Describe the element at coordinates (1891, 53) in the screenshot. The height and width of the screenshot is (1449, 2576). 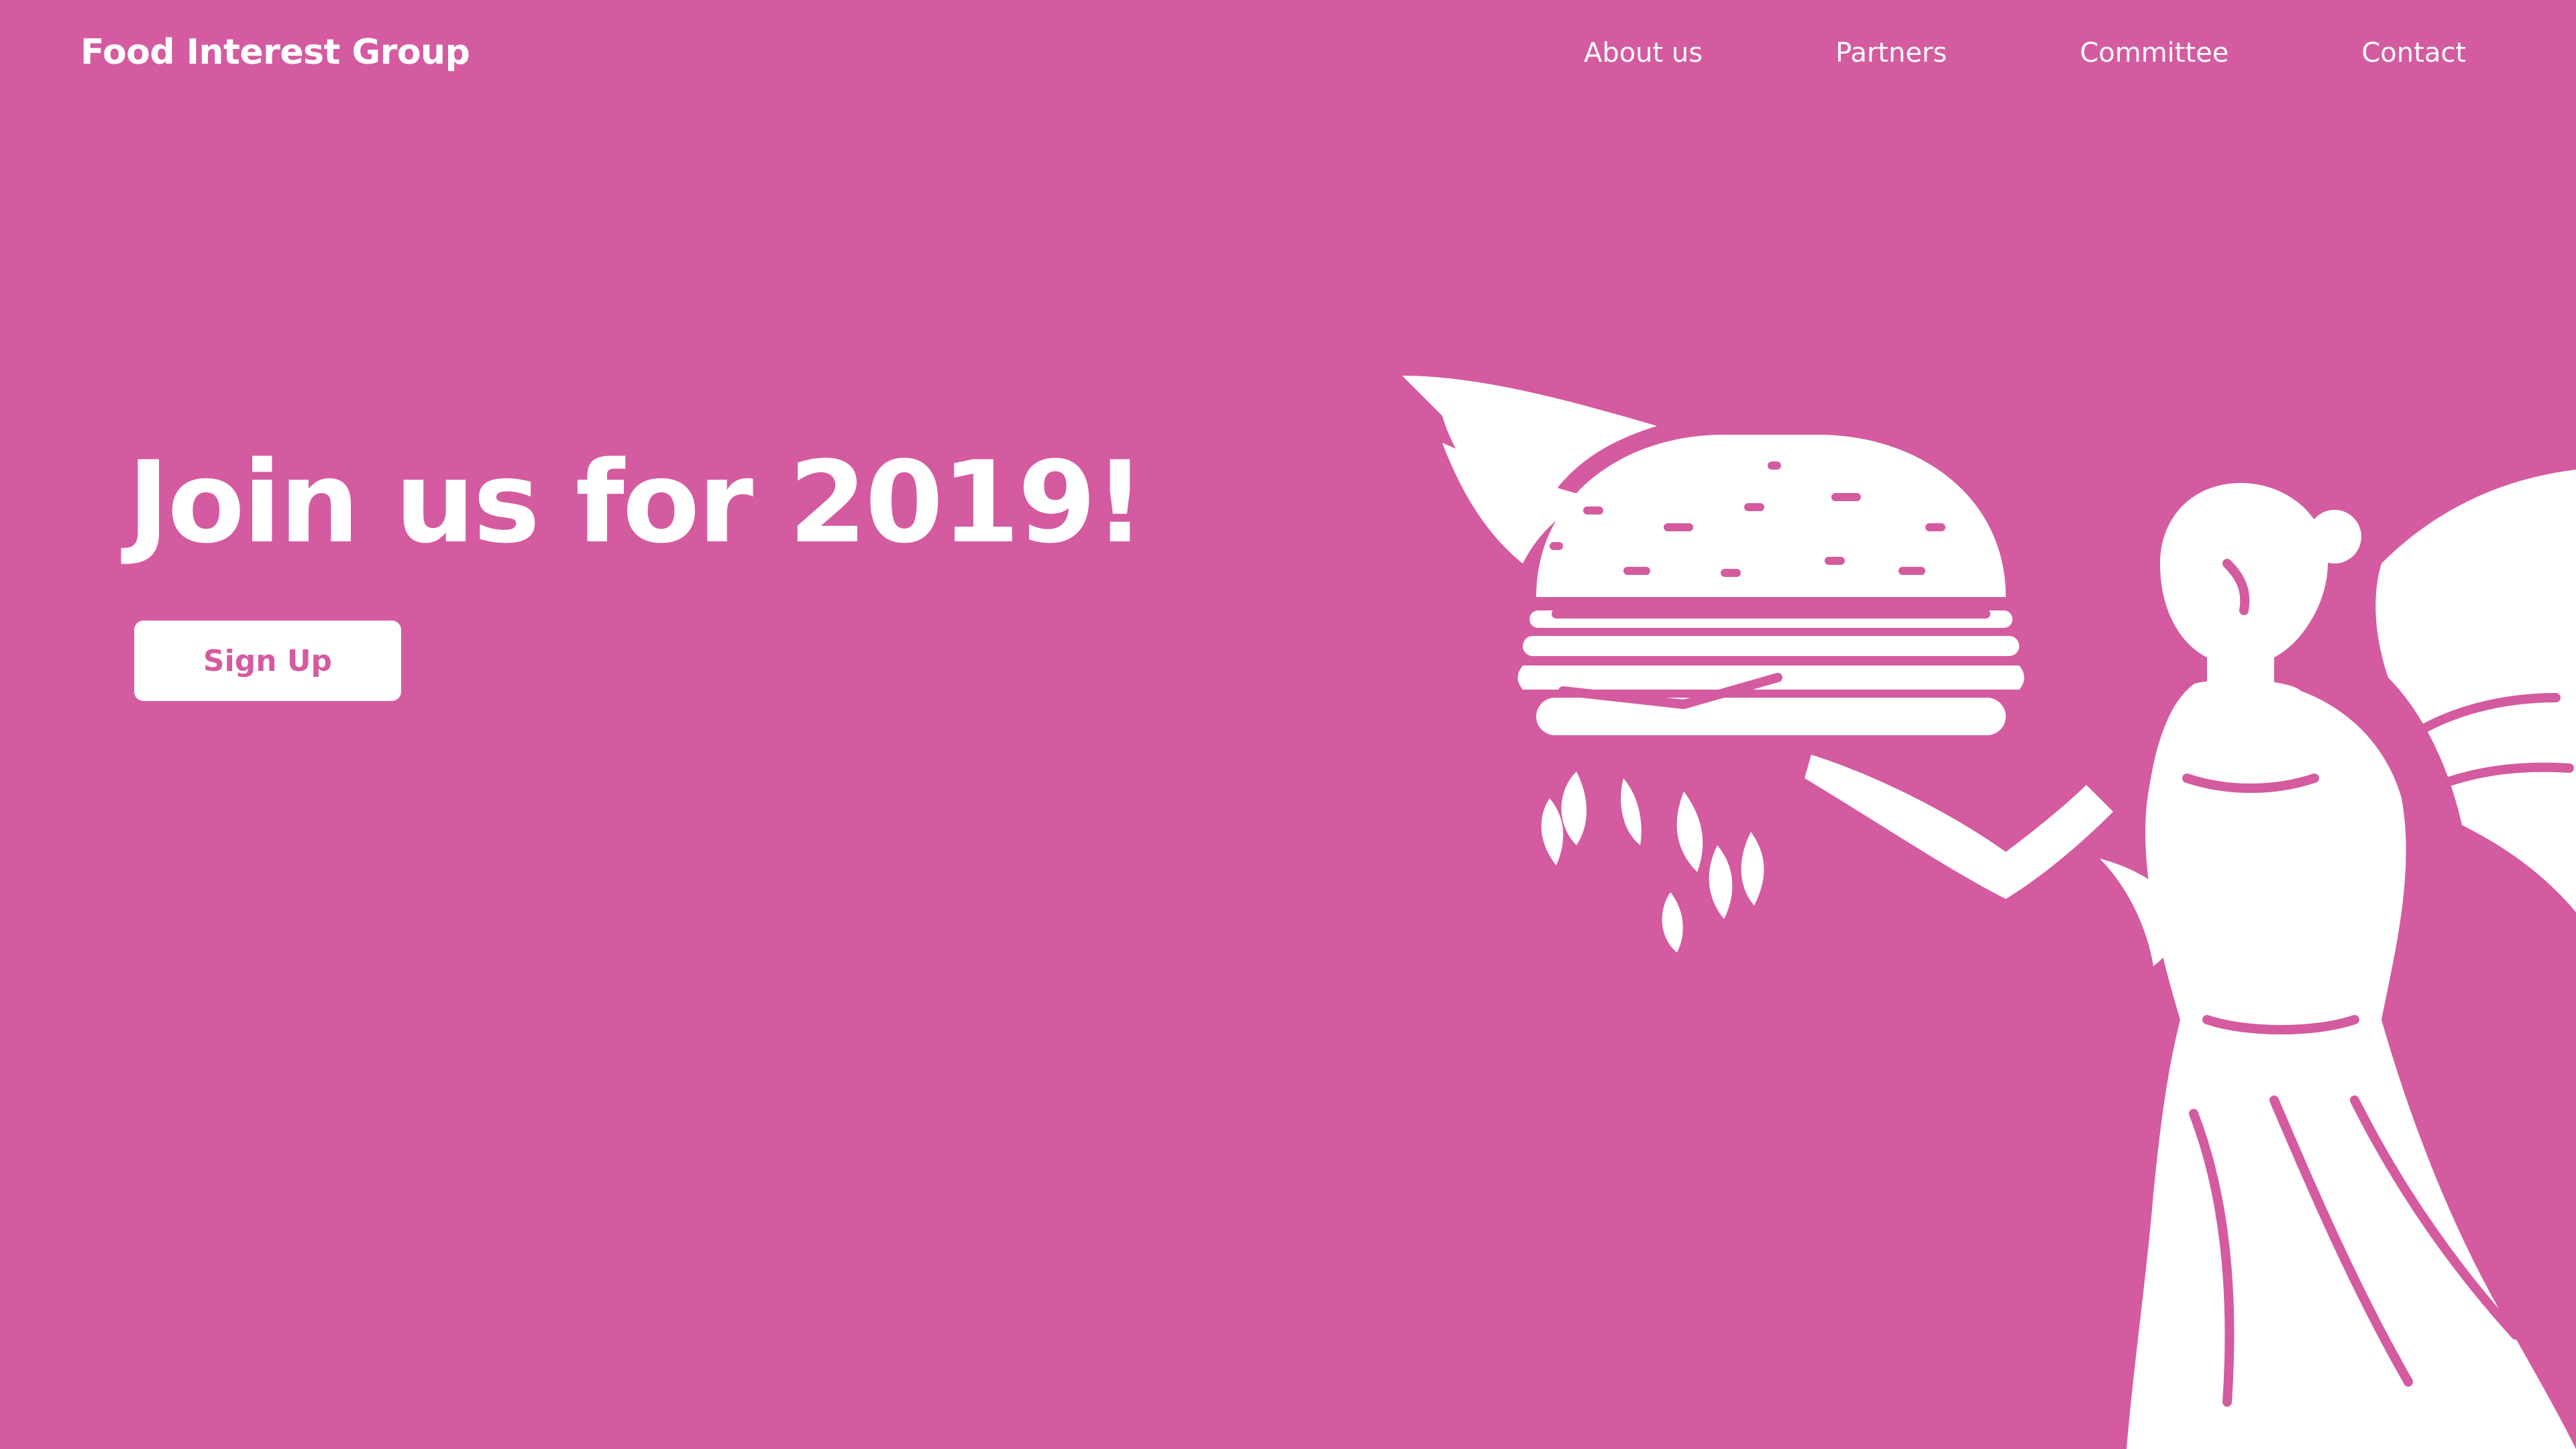
I see `nav-partners: Partners` at that location.